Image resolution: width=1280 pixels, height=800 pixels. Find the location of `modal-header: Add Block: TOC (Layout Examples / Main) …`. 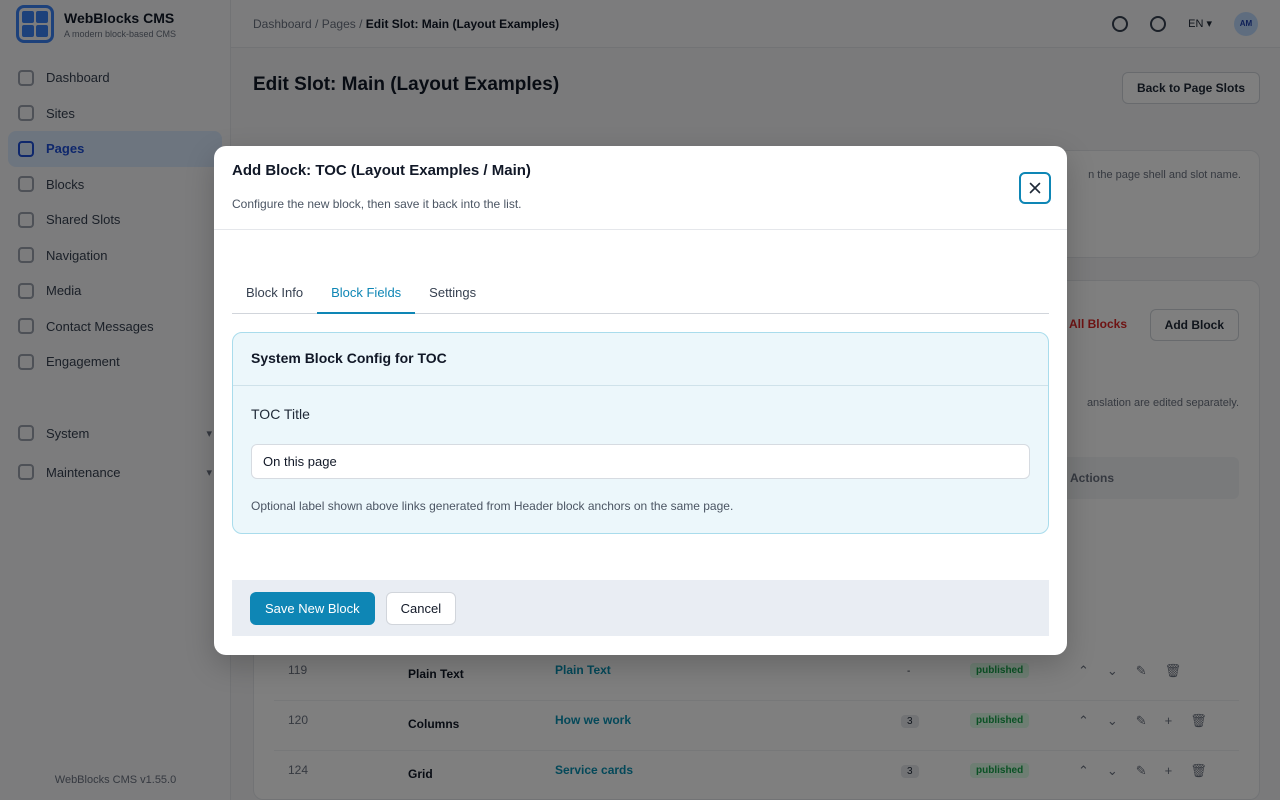

modal-header: Add Block: TOC (Layout Examples / Main) … is located at coordinates (640, 188).